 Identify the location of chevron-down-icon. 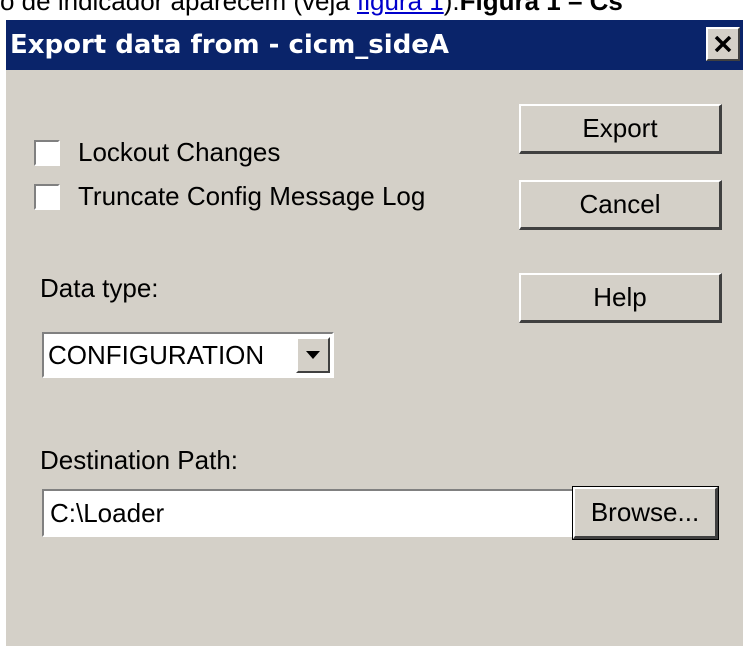
(313, 355).